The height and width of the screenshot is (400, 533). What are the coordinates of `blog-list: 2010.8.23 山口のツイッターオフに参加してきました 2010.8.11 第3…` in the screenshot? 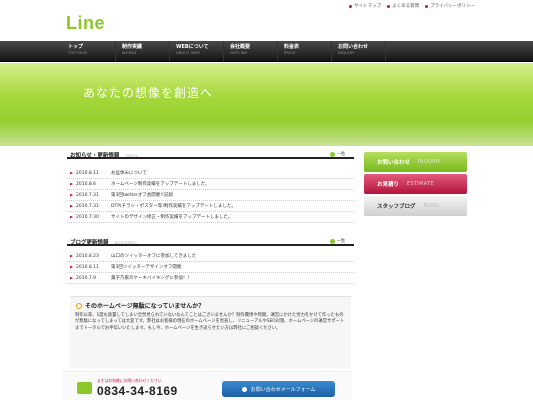 It's located at (210, 267).